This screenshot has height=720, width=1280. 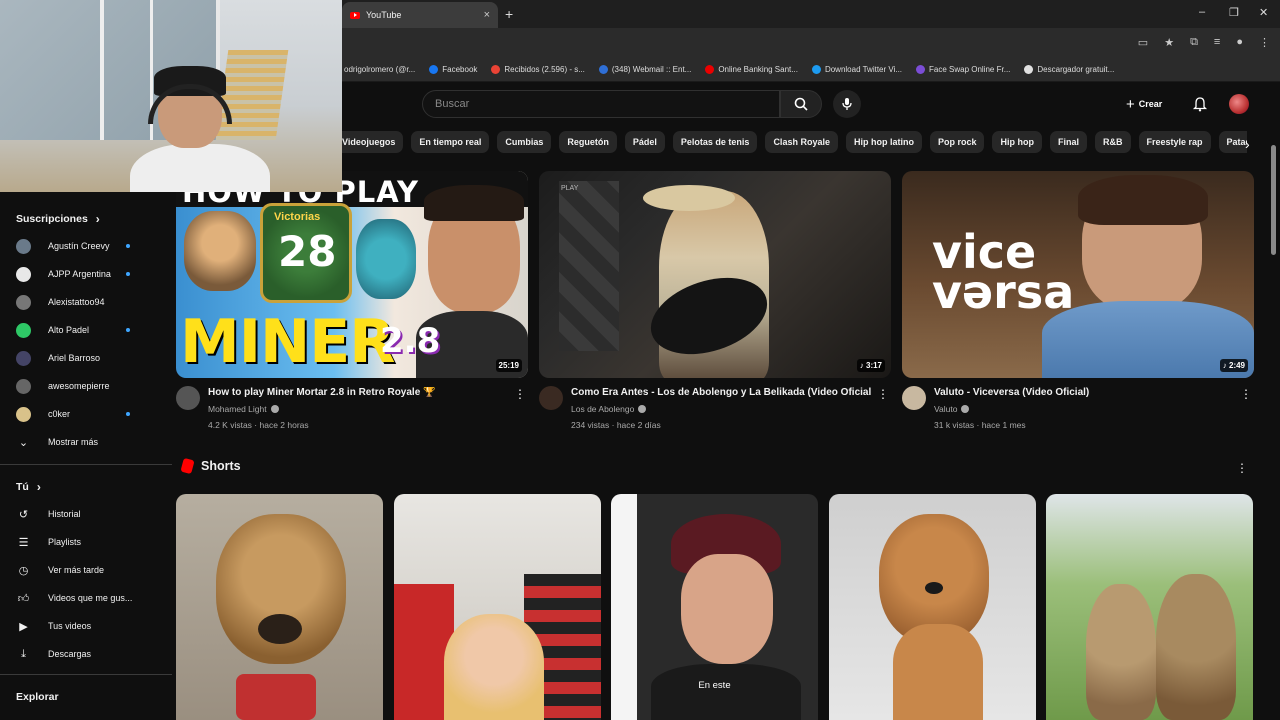 What do you see at coordinates (1263, 12) in the screenshot?
I see `close-window-button: ✕` at bounding box center [1263, 12].